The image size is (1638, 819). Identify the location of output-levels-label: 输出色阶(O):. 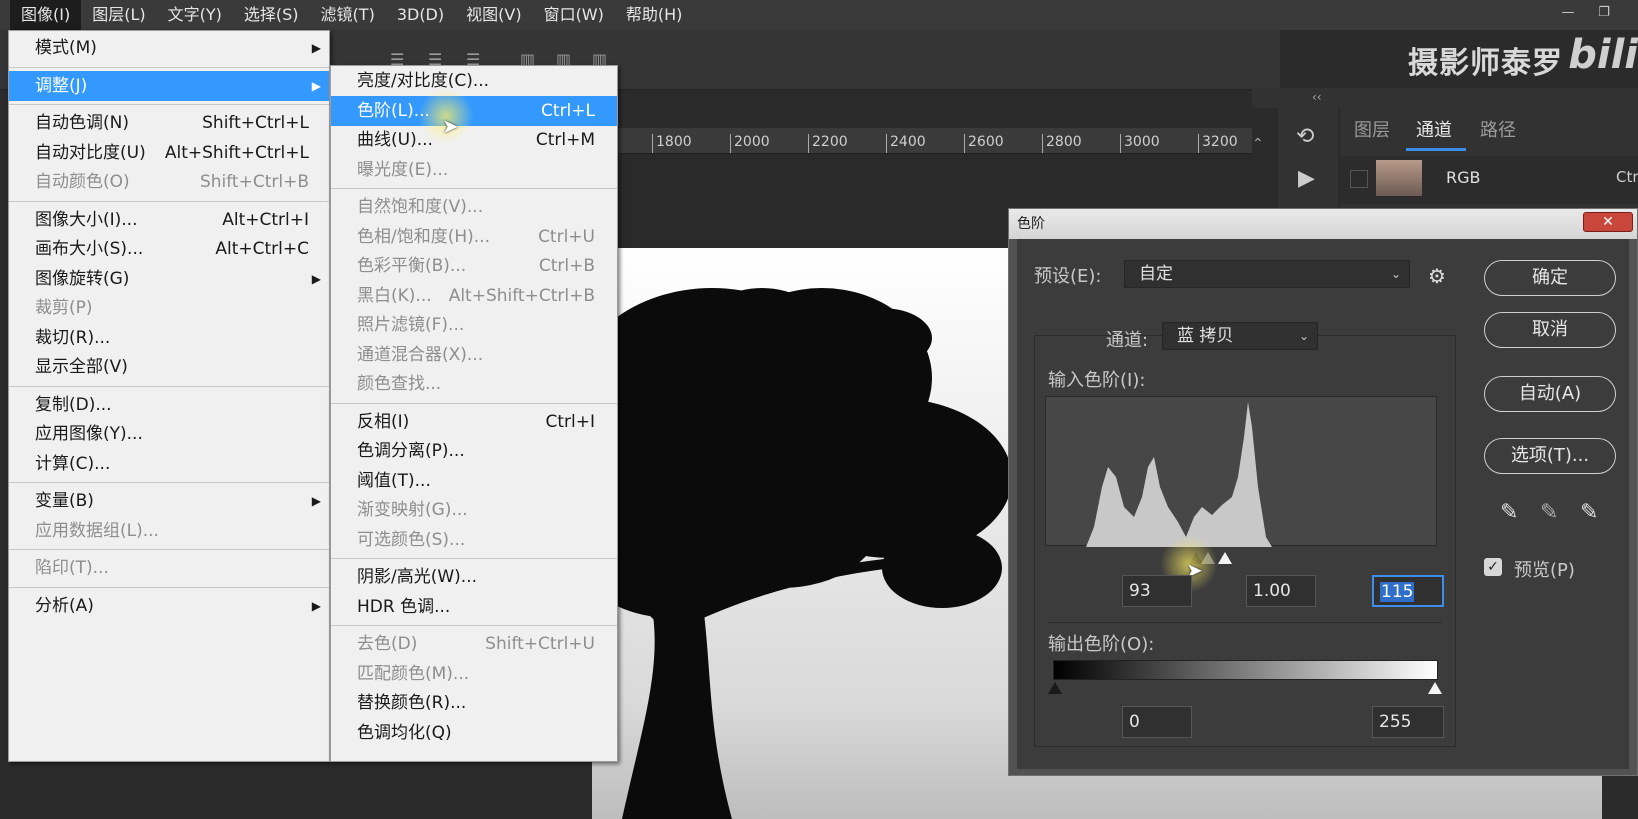
(1101, 644).